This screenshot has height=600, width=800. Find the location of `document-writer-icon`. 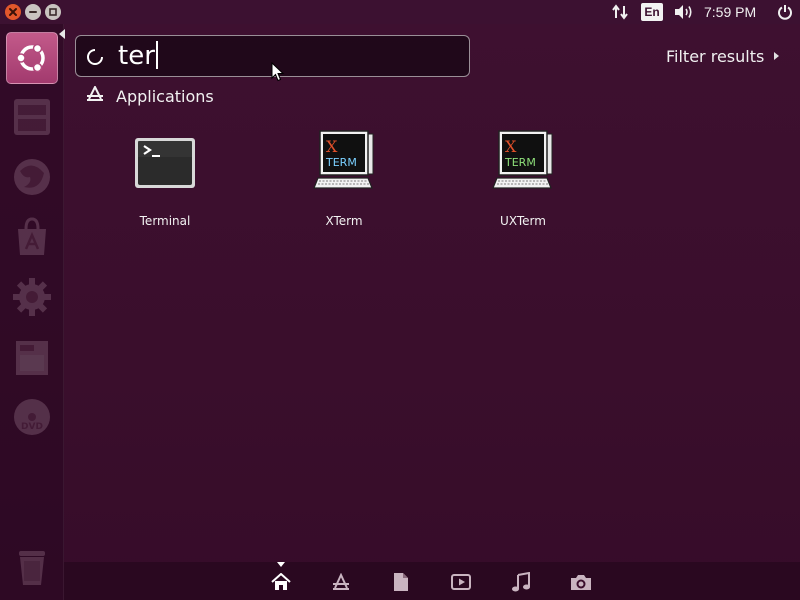

document-writer-icon is located at coordinates (32, 357).